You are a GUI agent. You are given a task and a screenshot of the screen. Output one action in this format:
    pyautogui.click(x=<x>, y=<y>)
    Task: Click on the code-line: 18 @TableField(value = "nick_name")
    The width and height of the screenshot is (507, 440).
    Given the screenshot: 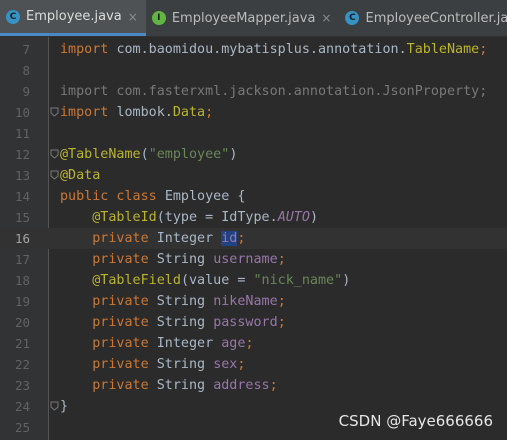 What is the action you would take?
    pyautogui.click(x=253, y=280)
    